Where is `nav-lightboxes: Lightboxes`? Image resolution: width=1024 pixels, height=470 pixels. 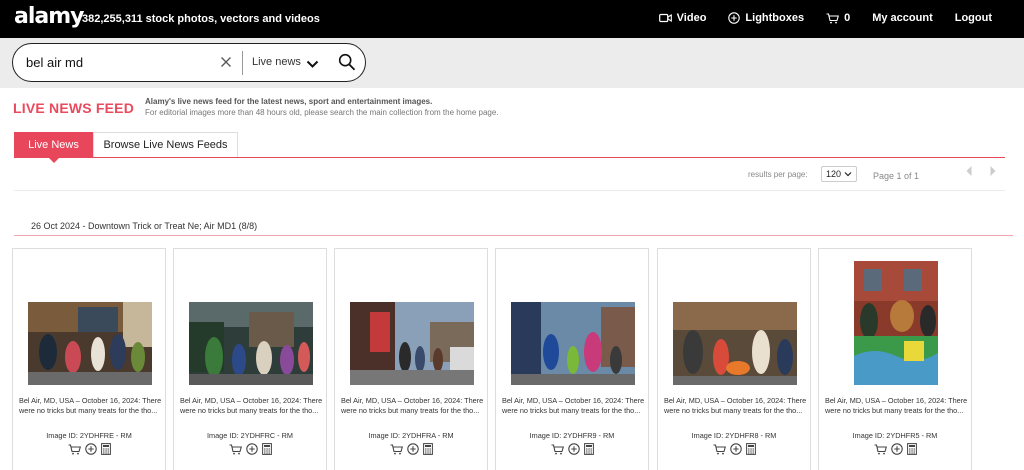
nav-lightboxes: Lightboxes is located at coordinates (766, 18).